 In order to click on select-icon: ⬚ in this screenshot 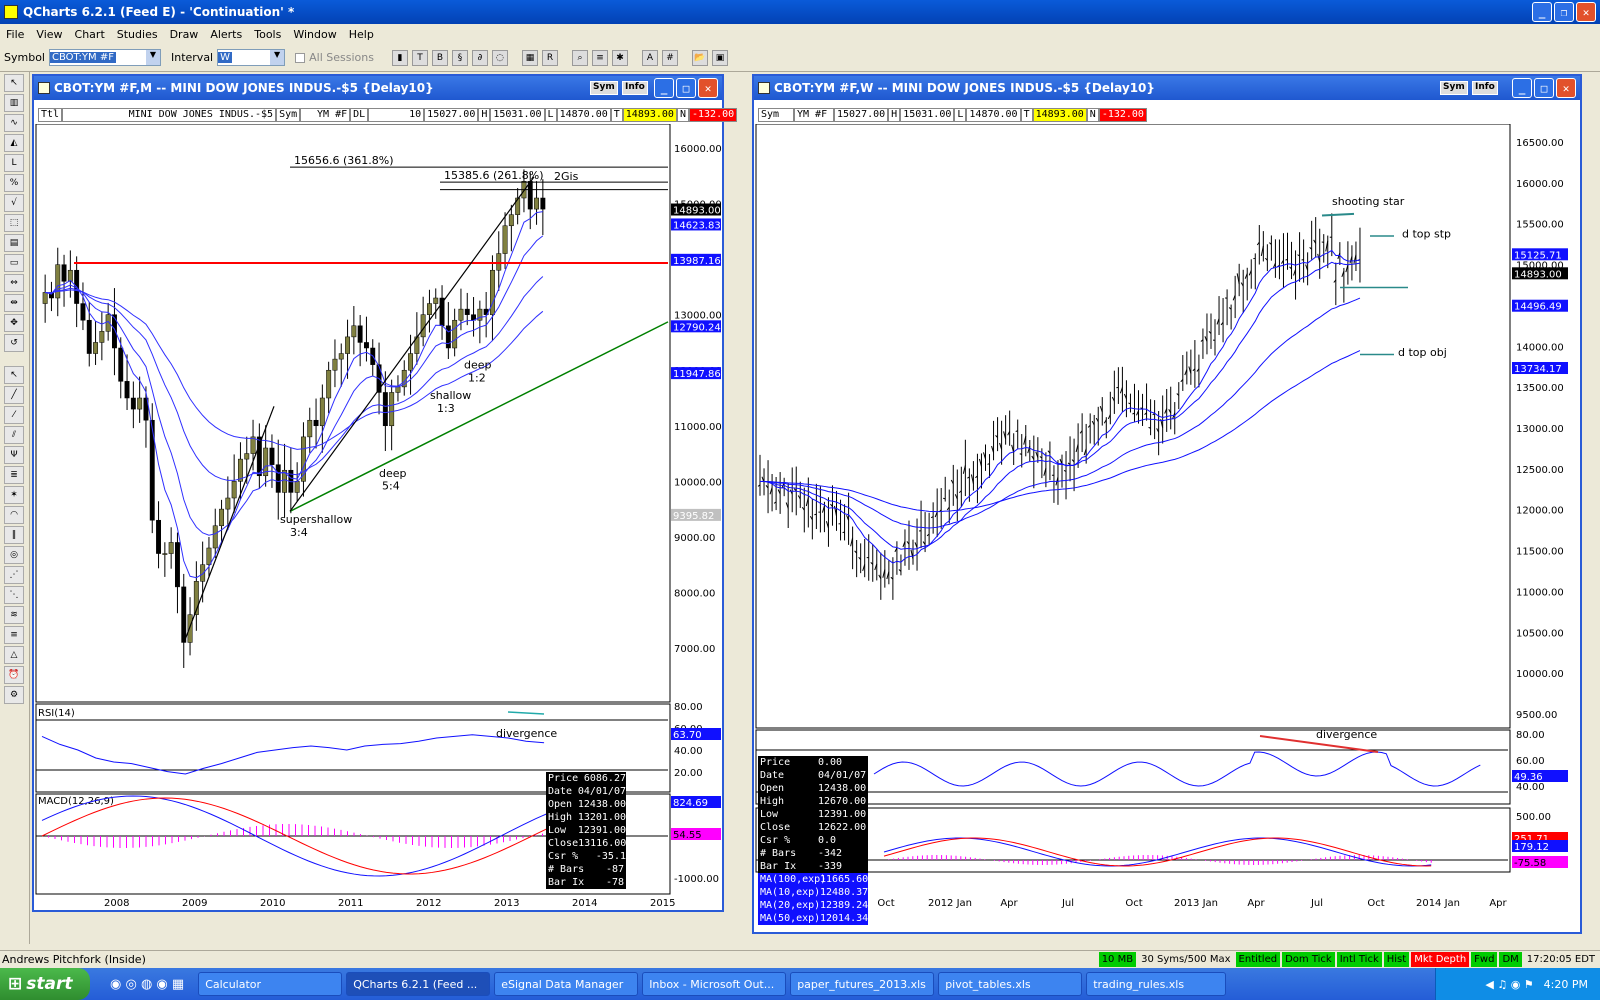, I will do `click(14, 223)`.